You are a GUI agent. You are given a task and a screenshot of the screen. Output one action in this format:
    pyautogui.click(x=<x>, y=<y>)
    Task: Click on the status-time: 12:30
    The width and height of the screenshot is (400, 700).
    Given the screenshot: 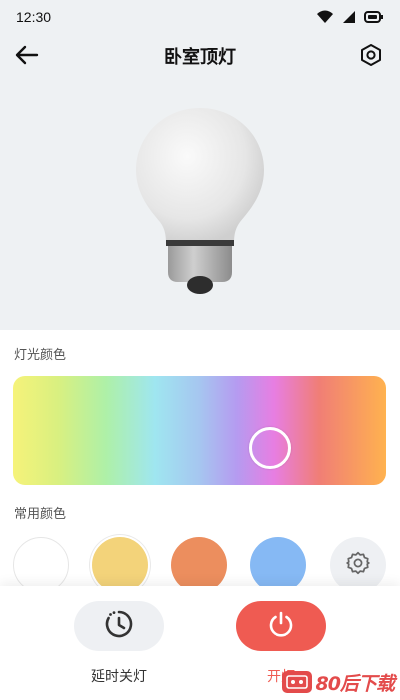 What is the action you would take?
    pyautogui.click(x=34, y=17)
    